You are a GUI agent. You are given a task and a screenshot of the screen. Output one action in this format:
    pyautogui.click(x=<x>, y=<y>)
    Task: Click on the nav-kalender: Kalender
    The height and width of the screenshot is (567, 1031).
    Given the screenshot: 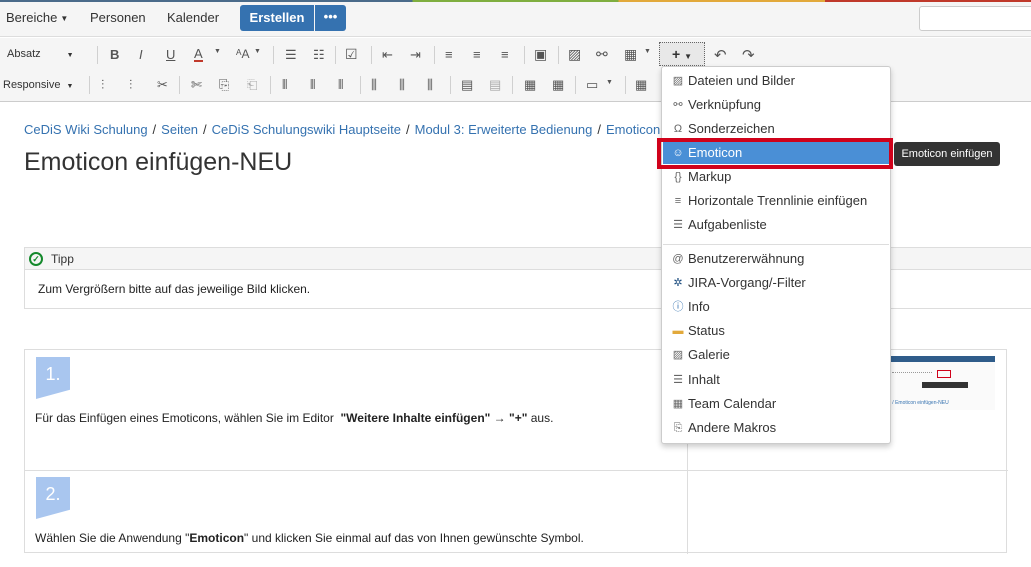 What is the action you would take?
    pyautogui.click(x=193, y=17)
    